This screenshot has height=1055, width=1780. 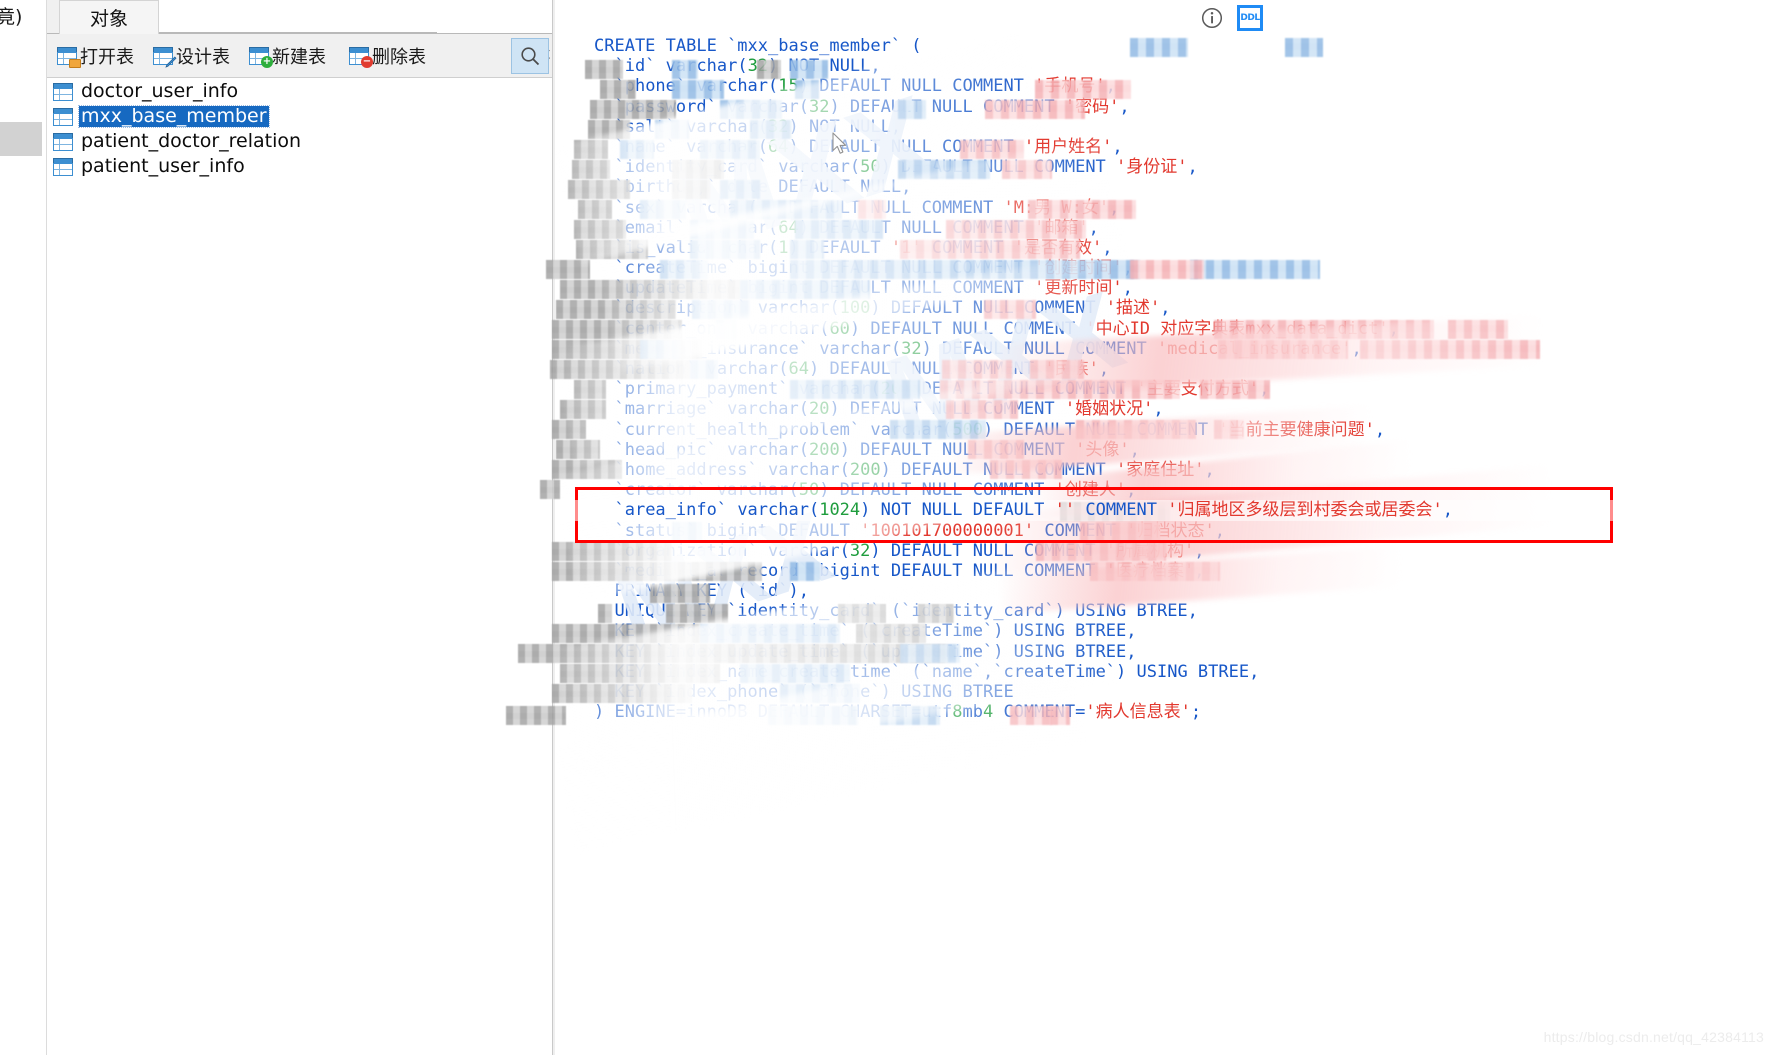 I want to click on table-list-item-mxx_base_member: mxx_base_member, so click(x=299, y=116).